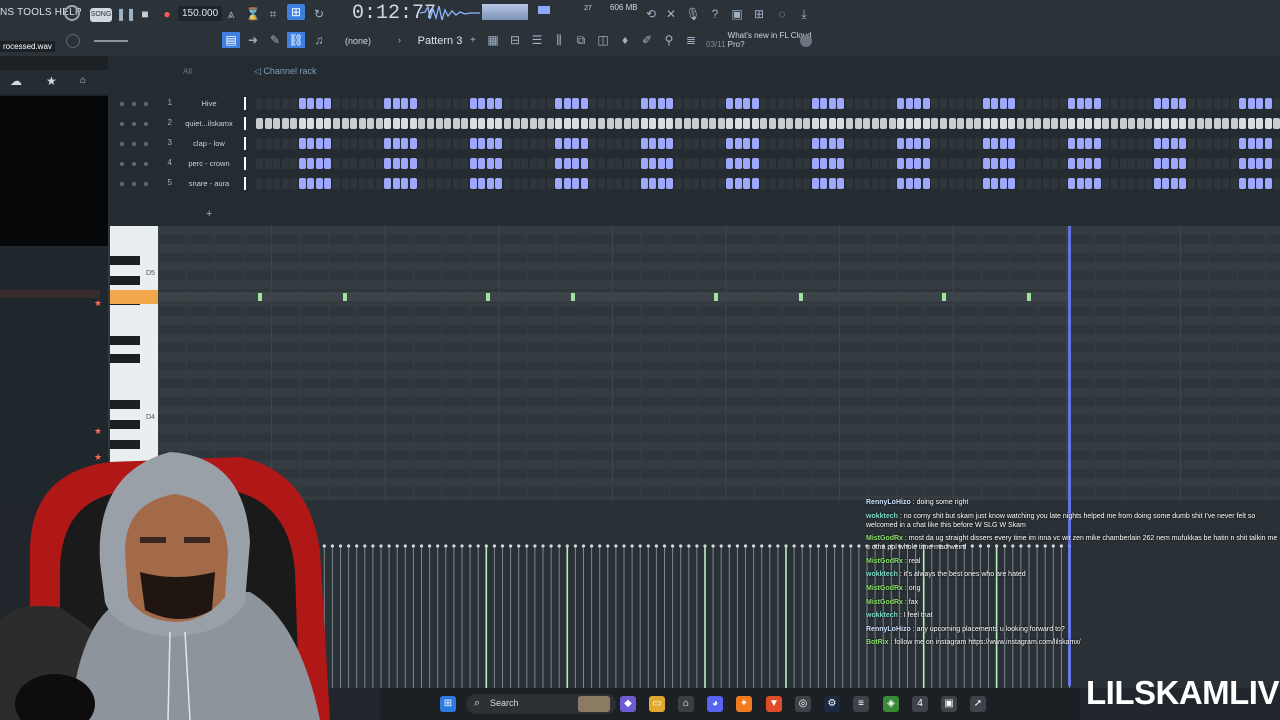 This screenshot has height=720, width=1280. Describe the element at coordinates (253, 14) in the screenshot. I see `countdown-icon: ⌛` at that location.